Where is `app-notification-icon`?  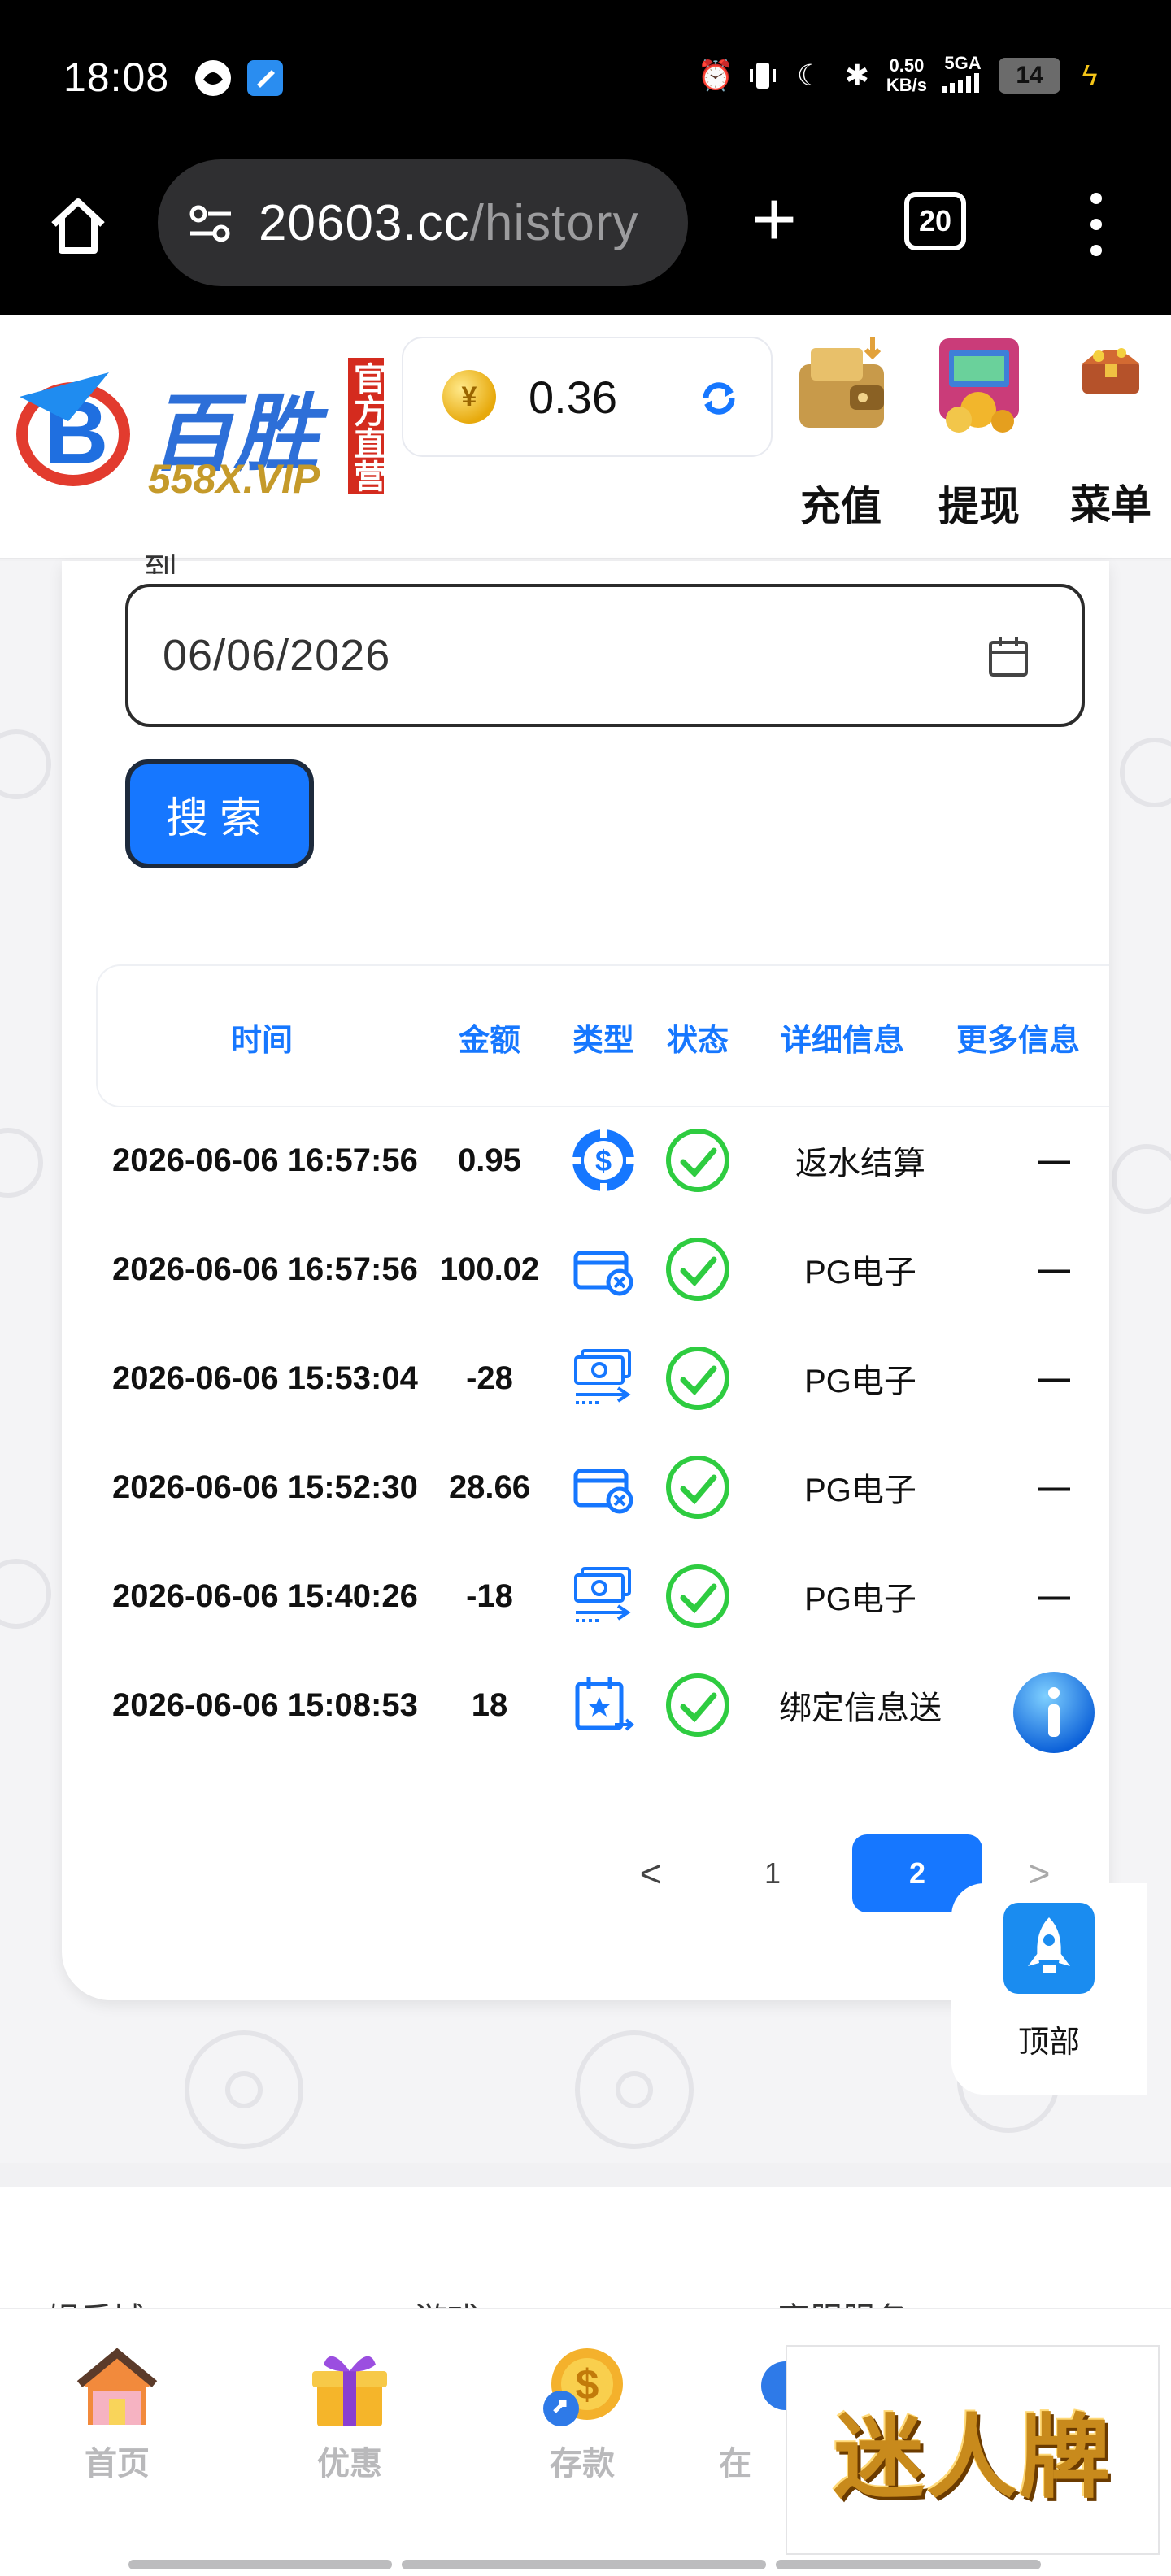
app-notification-icon is located at coordinates (213, 78).